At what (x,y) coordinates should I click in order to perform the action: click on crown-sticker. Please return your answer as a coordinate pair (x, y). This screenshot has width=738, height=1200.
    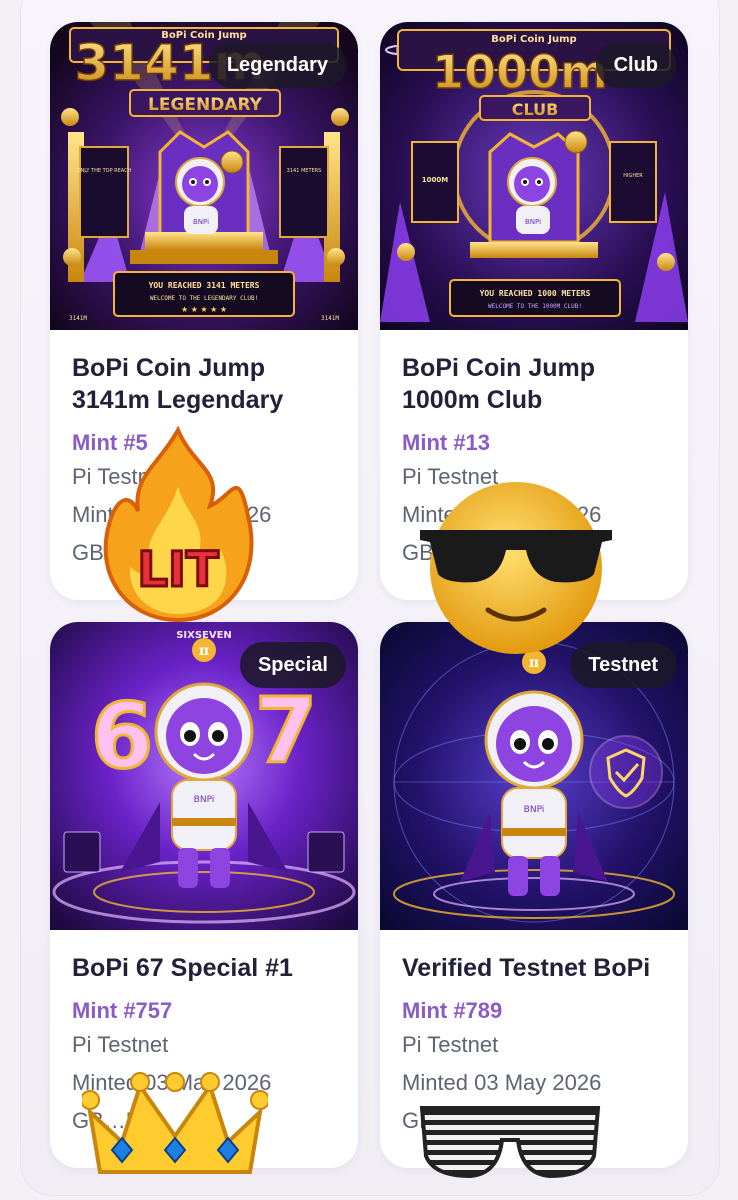
    Looking at the image, I should click on (175, 1123).